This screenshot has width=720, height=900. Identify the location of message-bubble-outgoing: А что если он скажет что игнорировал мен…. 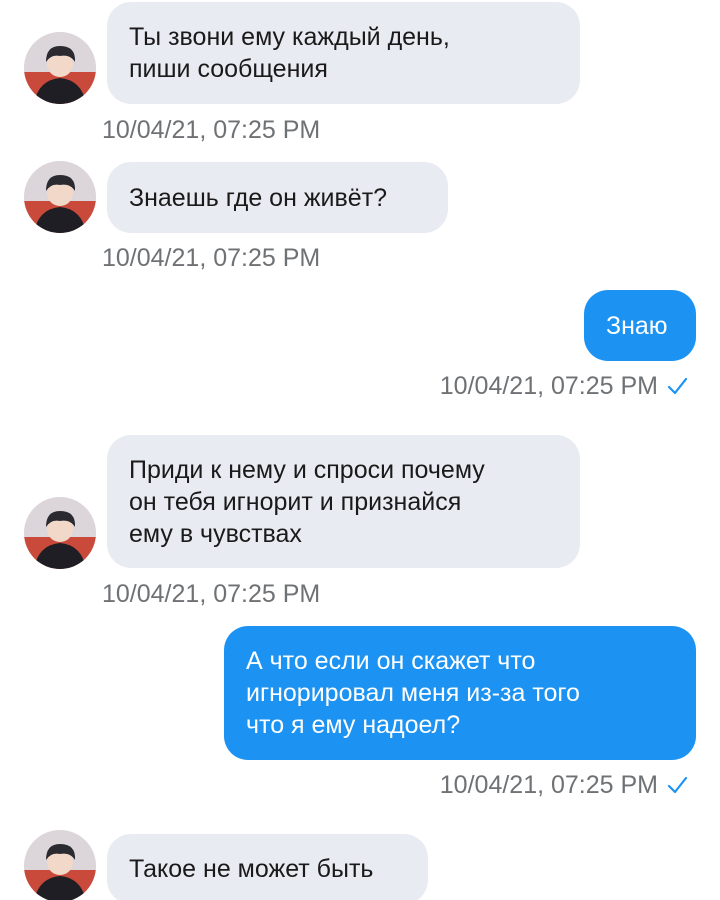
(460, 693).